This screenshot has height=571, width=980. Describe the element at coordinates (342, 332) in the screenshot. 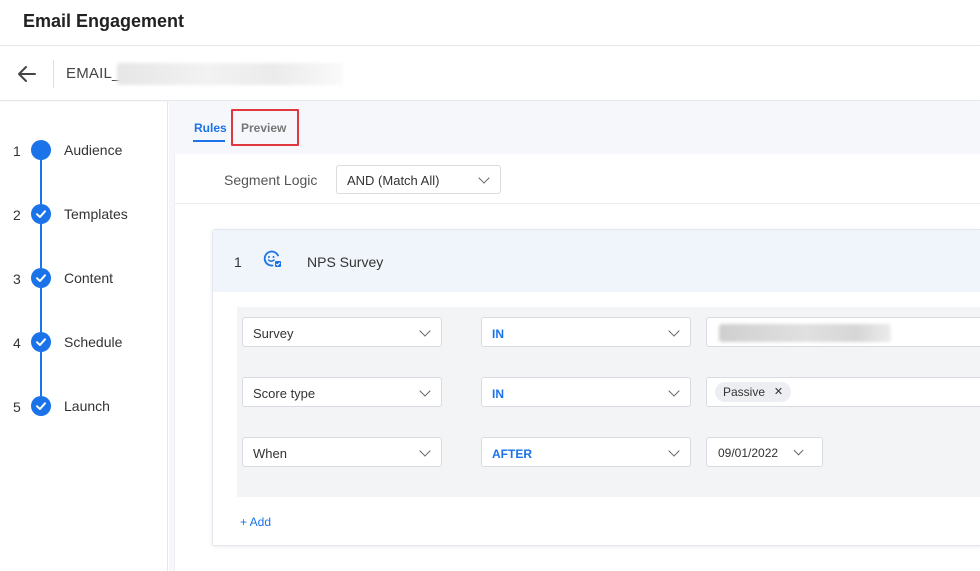

I see `condition-field-select: Survey` at that location.